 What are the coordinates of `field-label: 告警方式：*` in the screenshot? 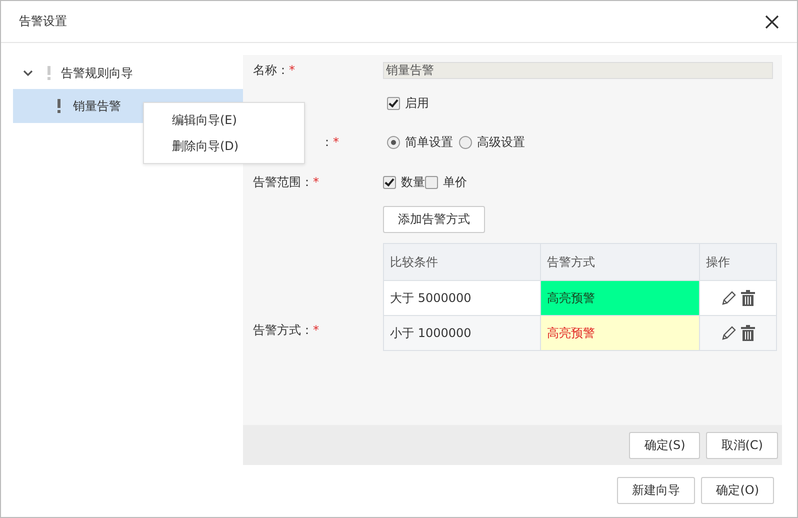 It's located at (286, 330).